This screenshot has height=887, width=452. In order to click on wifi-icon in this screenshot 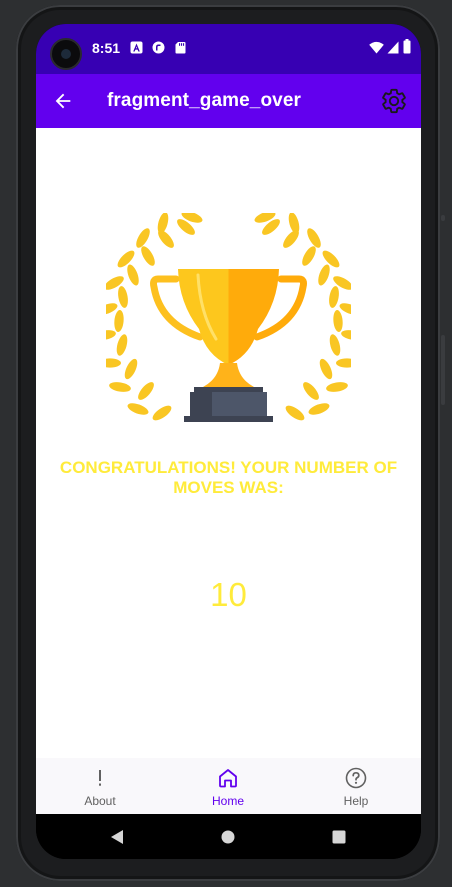, I will do `click(376, 47)`.